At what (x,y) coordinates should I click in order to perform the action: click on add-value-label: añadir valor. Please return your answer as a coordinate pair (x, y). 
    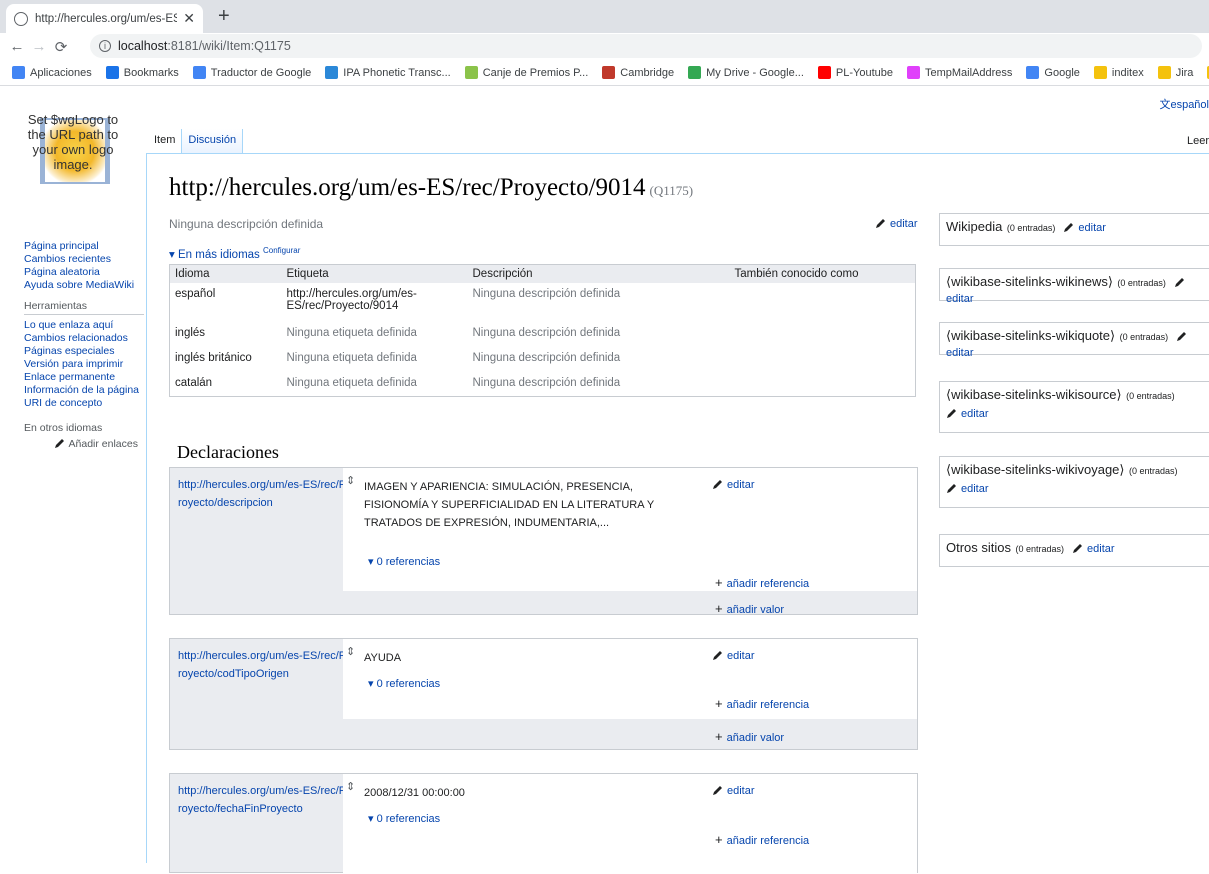
    Looking at the image, I should click on (755, 738).